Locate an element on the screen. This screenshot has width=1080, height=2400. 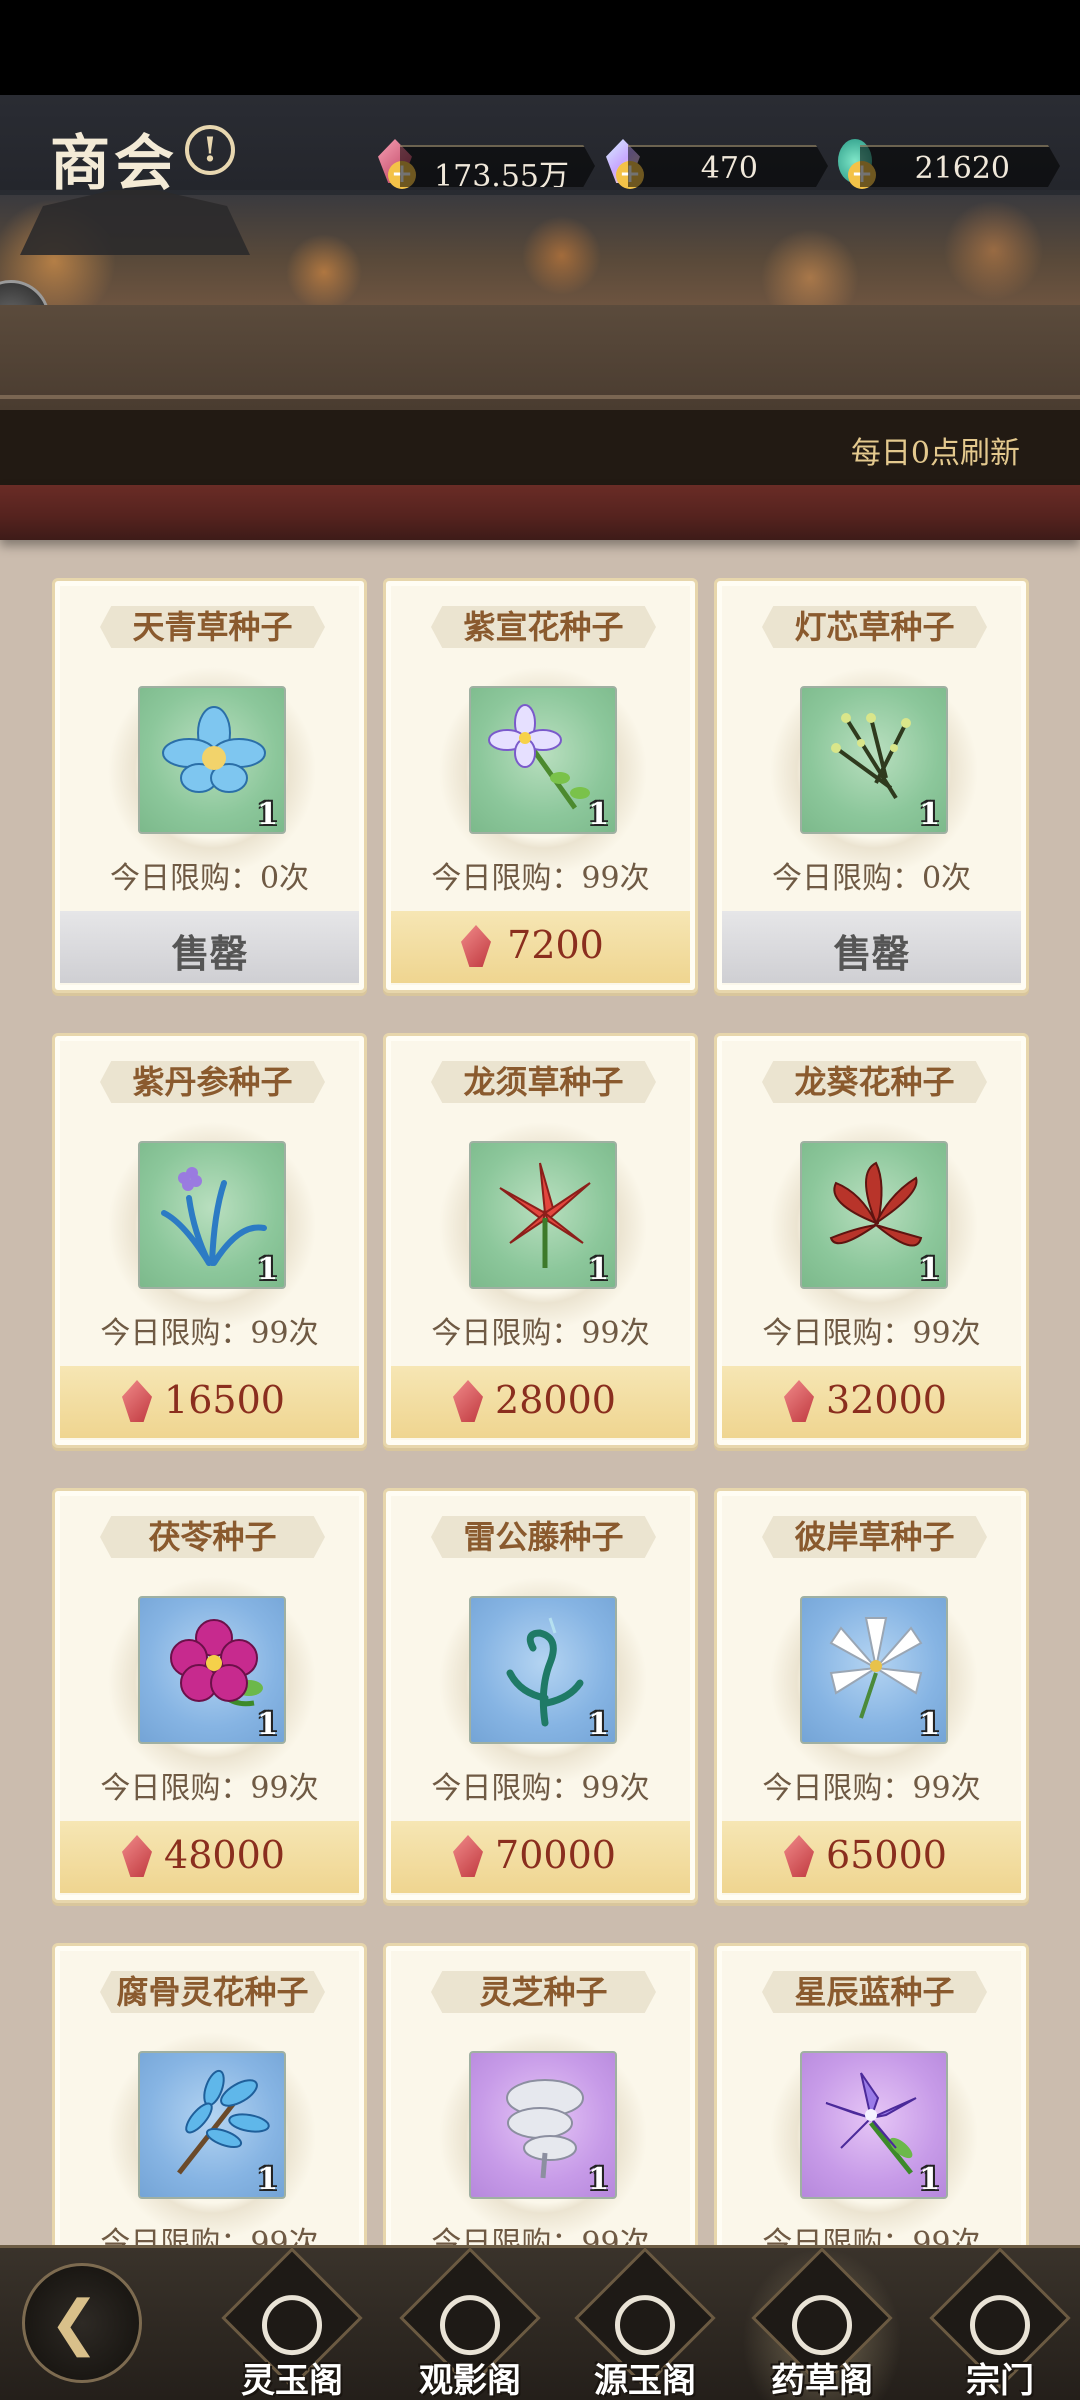
counter-beam is located at coordinates (540, 357).